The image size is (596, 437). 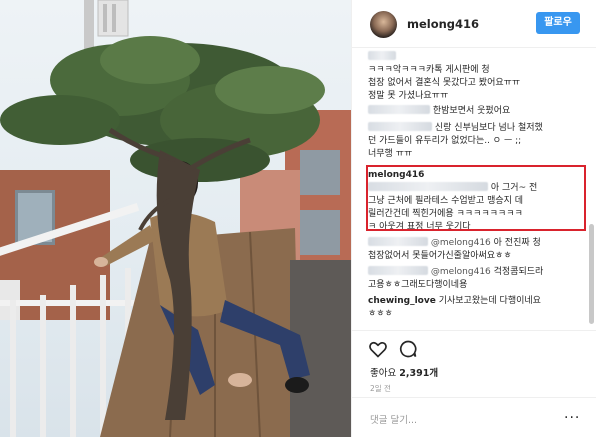 What do you see at coordinates (558, 23) in the screenshot?
I see `follow-button: 팔로우` at bounding box center [558, 23].